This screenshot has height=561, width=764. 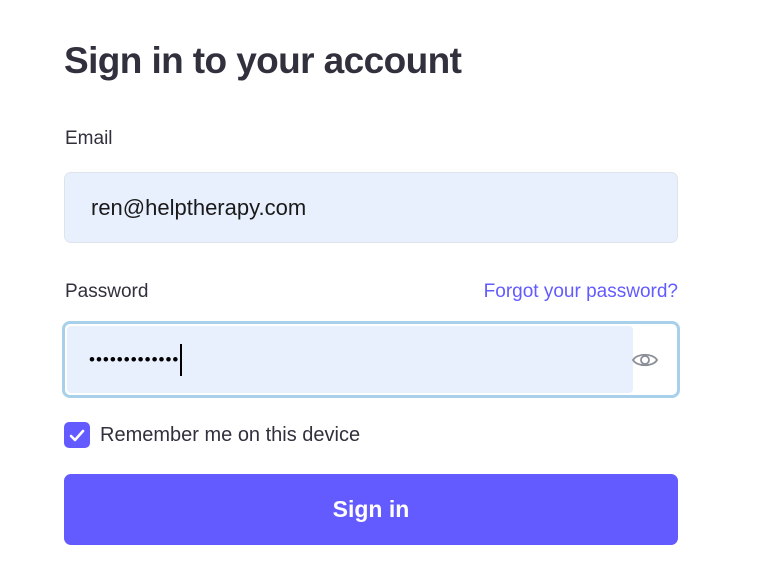 I want to click on email-field: ren@helptherapy.com, so click(x=371, y=207).